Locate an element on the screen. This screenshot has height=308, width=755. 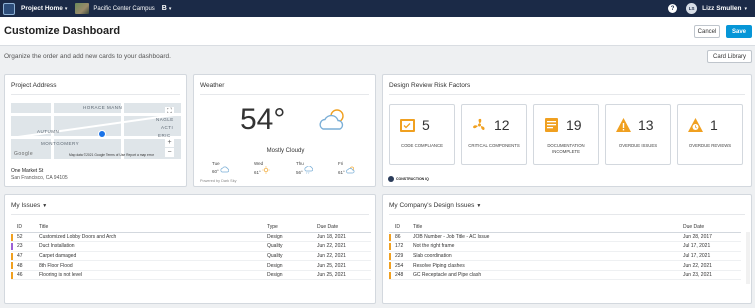
save-button: Save is located at coordinates (739, 31).